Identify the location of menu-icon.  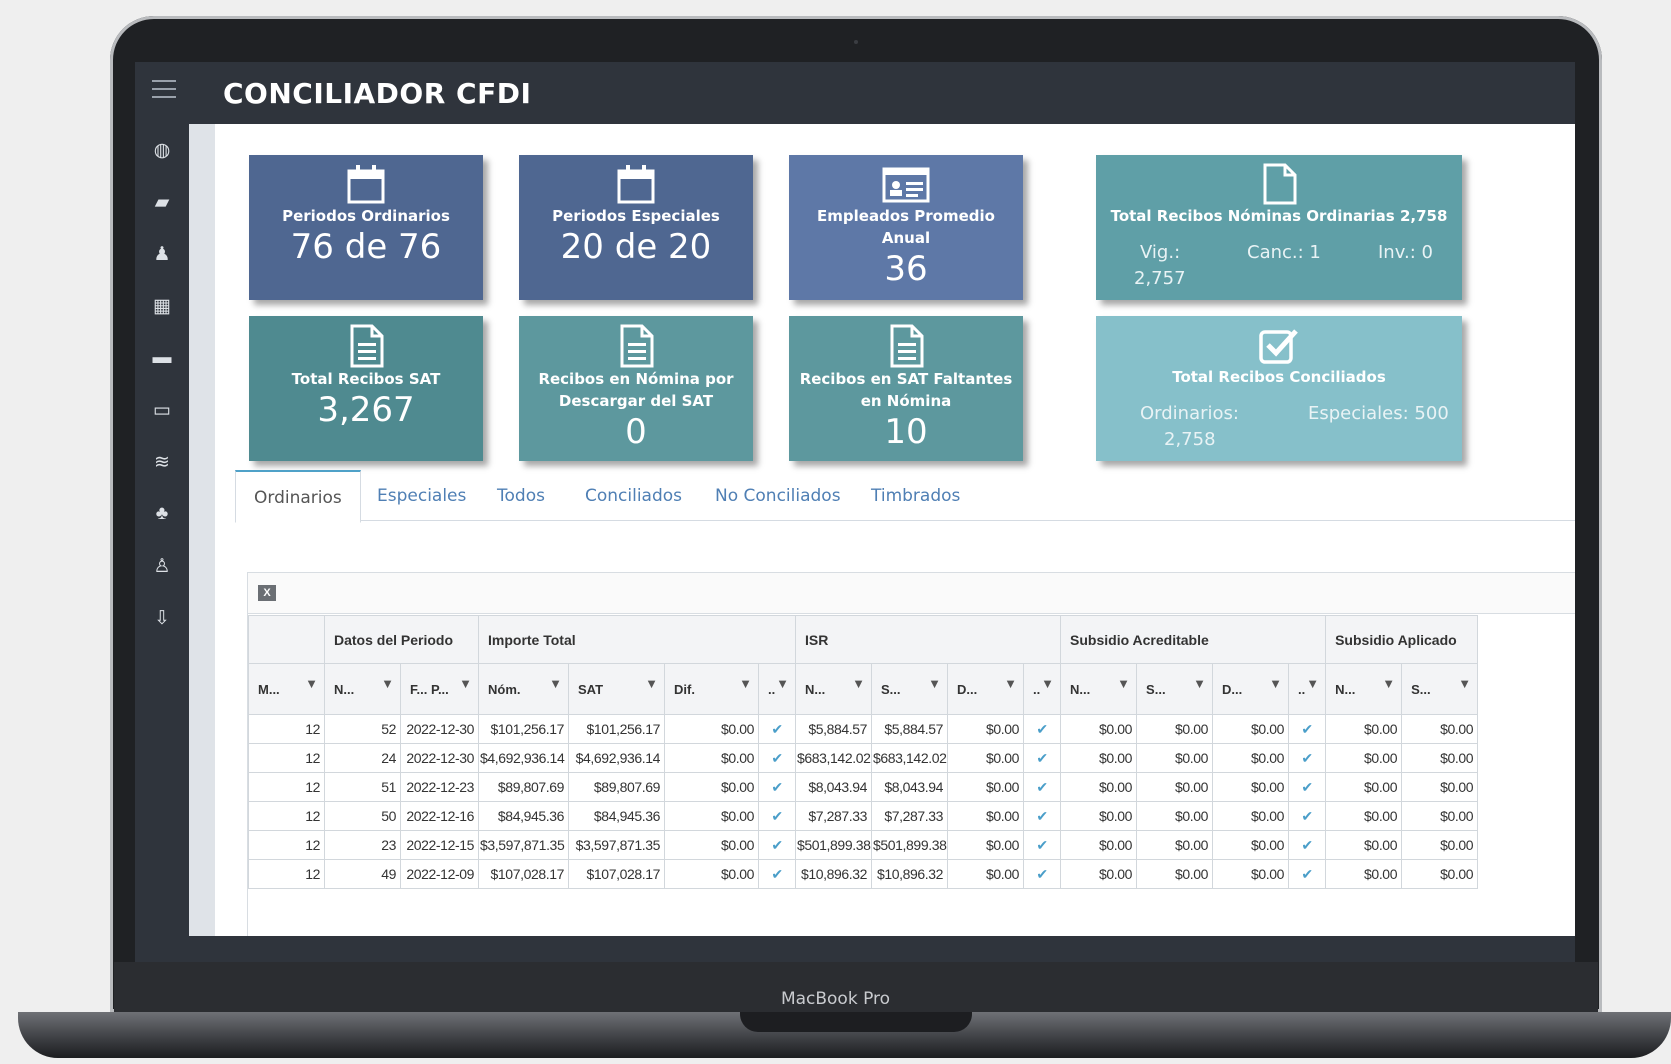
(164, 91).